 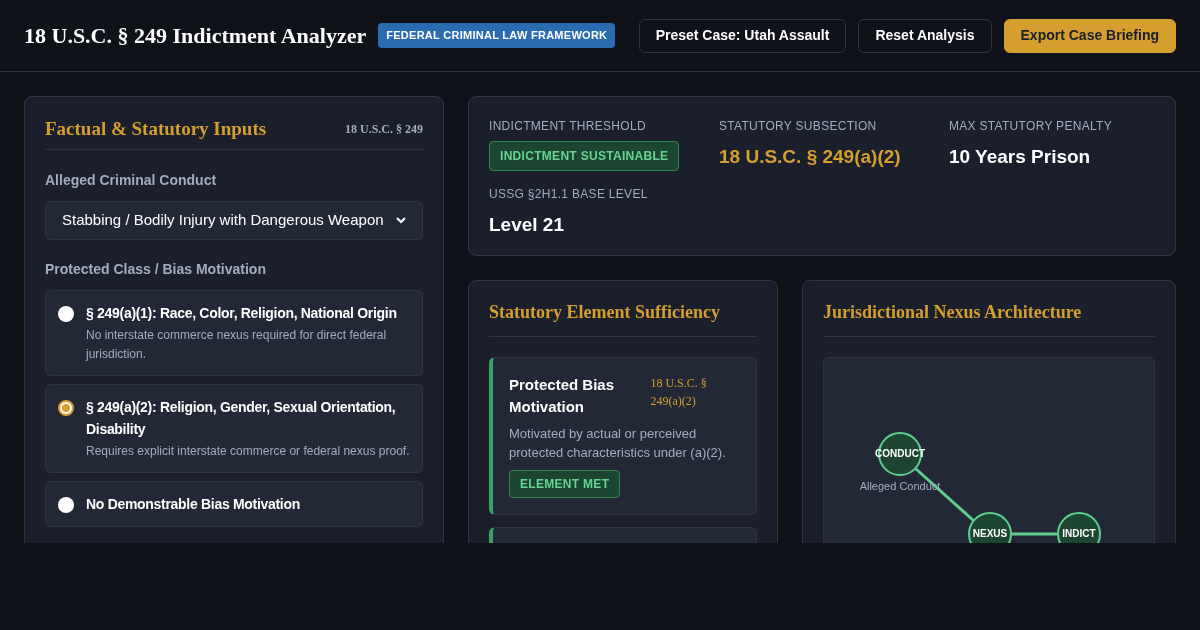 I want to click on conduct-select: Stabbing / Bodily Injury with Dangerous Weapon, so click(x=234, y=220).